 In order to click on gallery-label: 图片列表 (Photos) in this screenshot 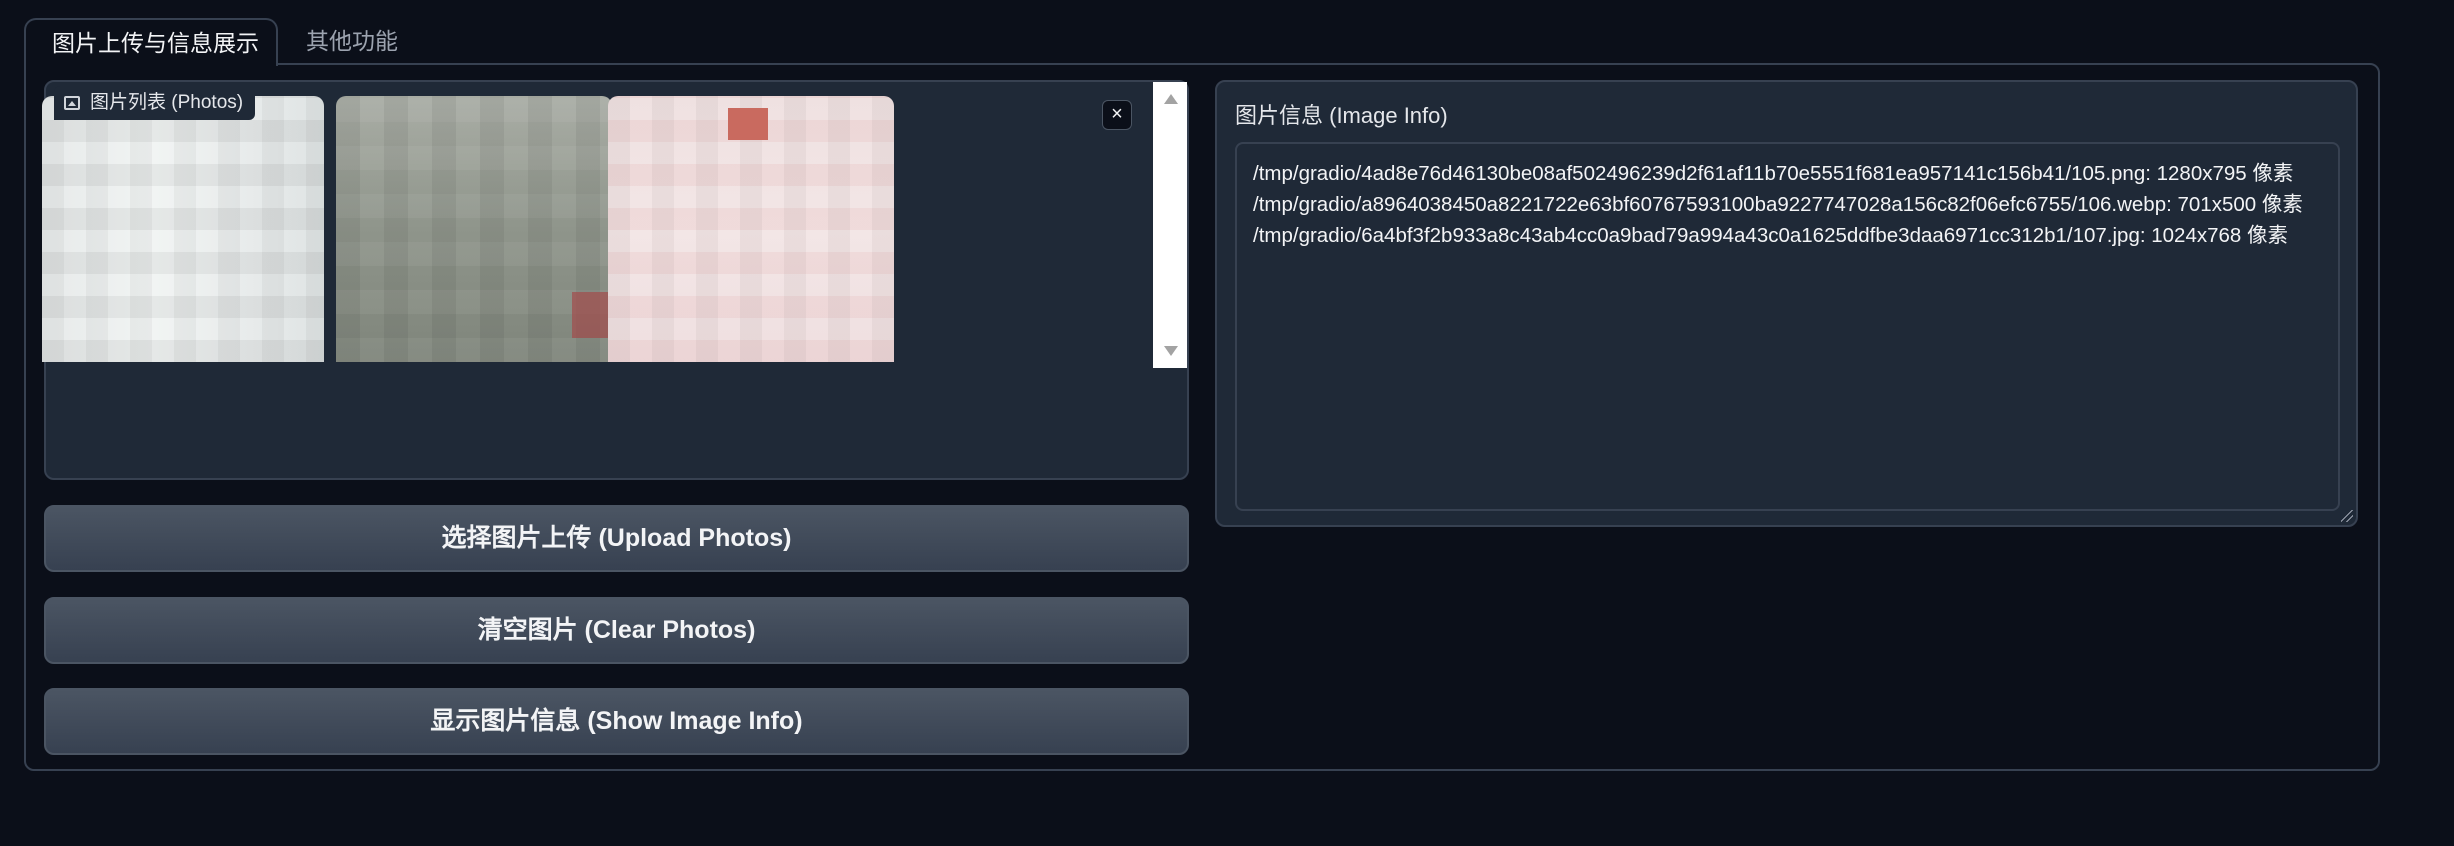, I will do `click(155, 103)`.